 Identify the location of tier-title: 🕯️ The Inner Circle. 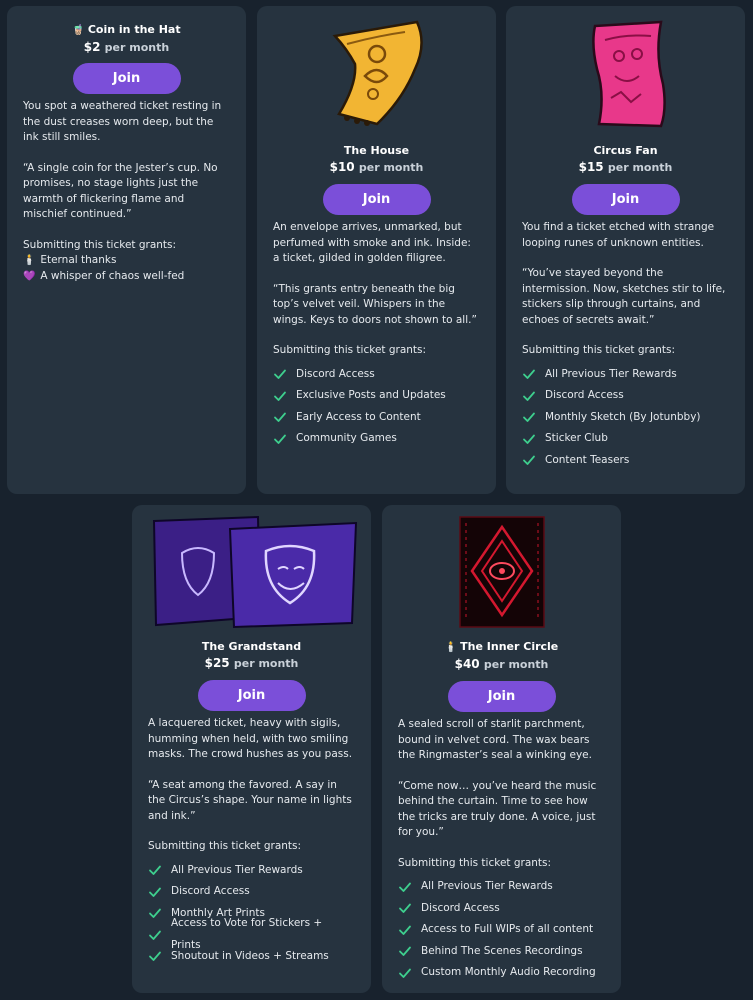
(501, 646).